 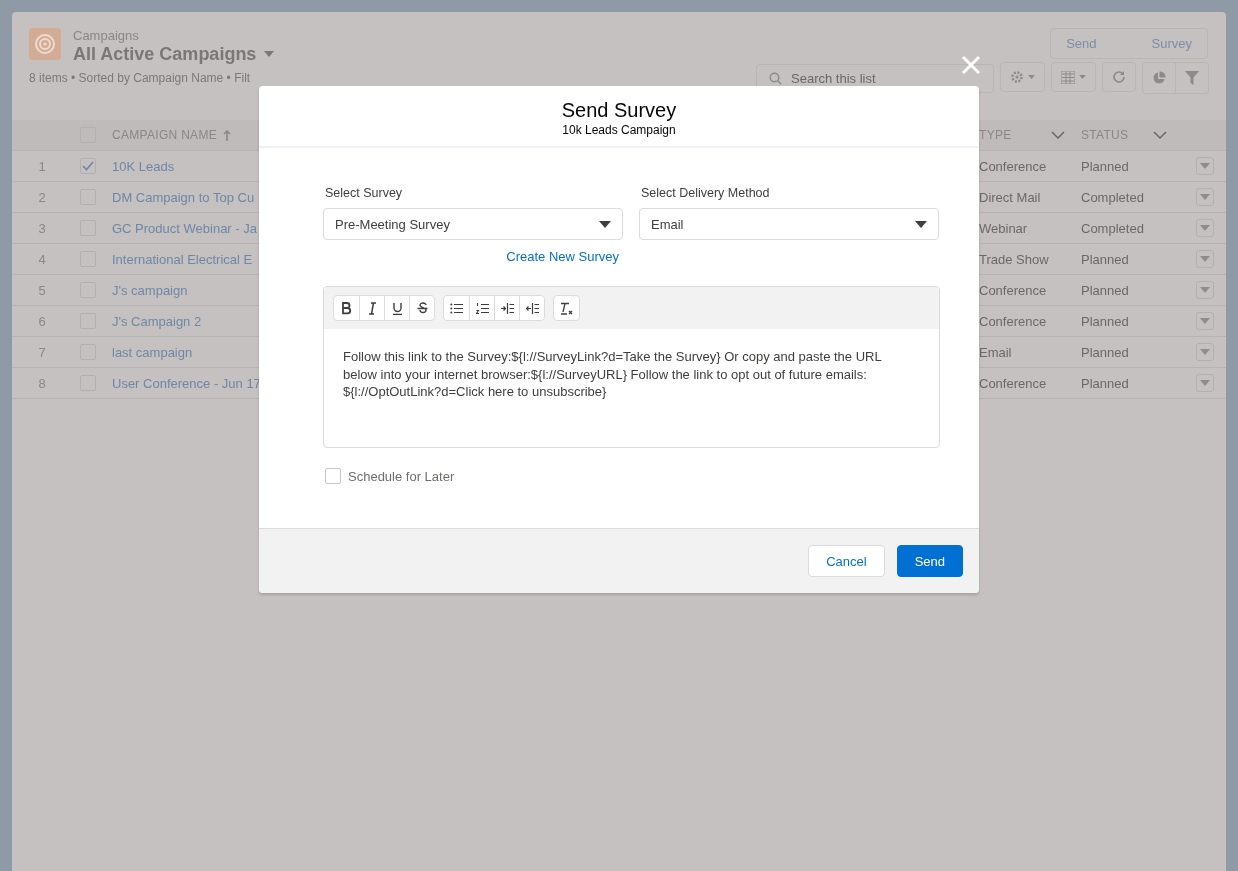 What do you see at coordinates (183, 197) in the screenshot?
I see `campaign-link: DM Campaign to Top Cu` at bounding box center [183, 197].